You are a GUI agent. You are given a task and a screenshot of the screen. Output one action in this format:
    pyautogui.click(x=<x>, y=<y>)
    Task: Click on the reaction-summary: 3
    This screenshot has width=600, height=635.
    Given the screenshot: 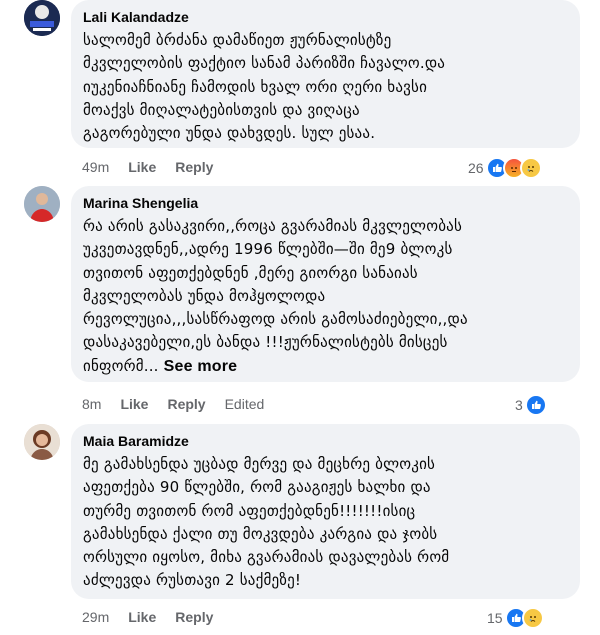 What is the action you would take?
    pyautogui.click(x=531, y=405)
    